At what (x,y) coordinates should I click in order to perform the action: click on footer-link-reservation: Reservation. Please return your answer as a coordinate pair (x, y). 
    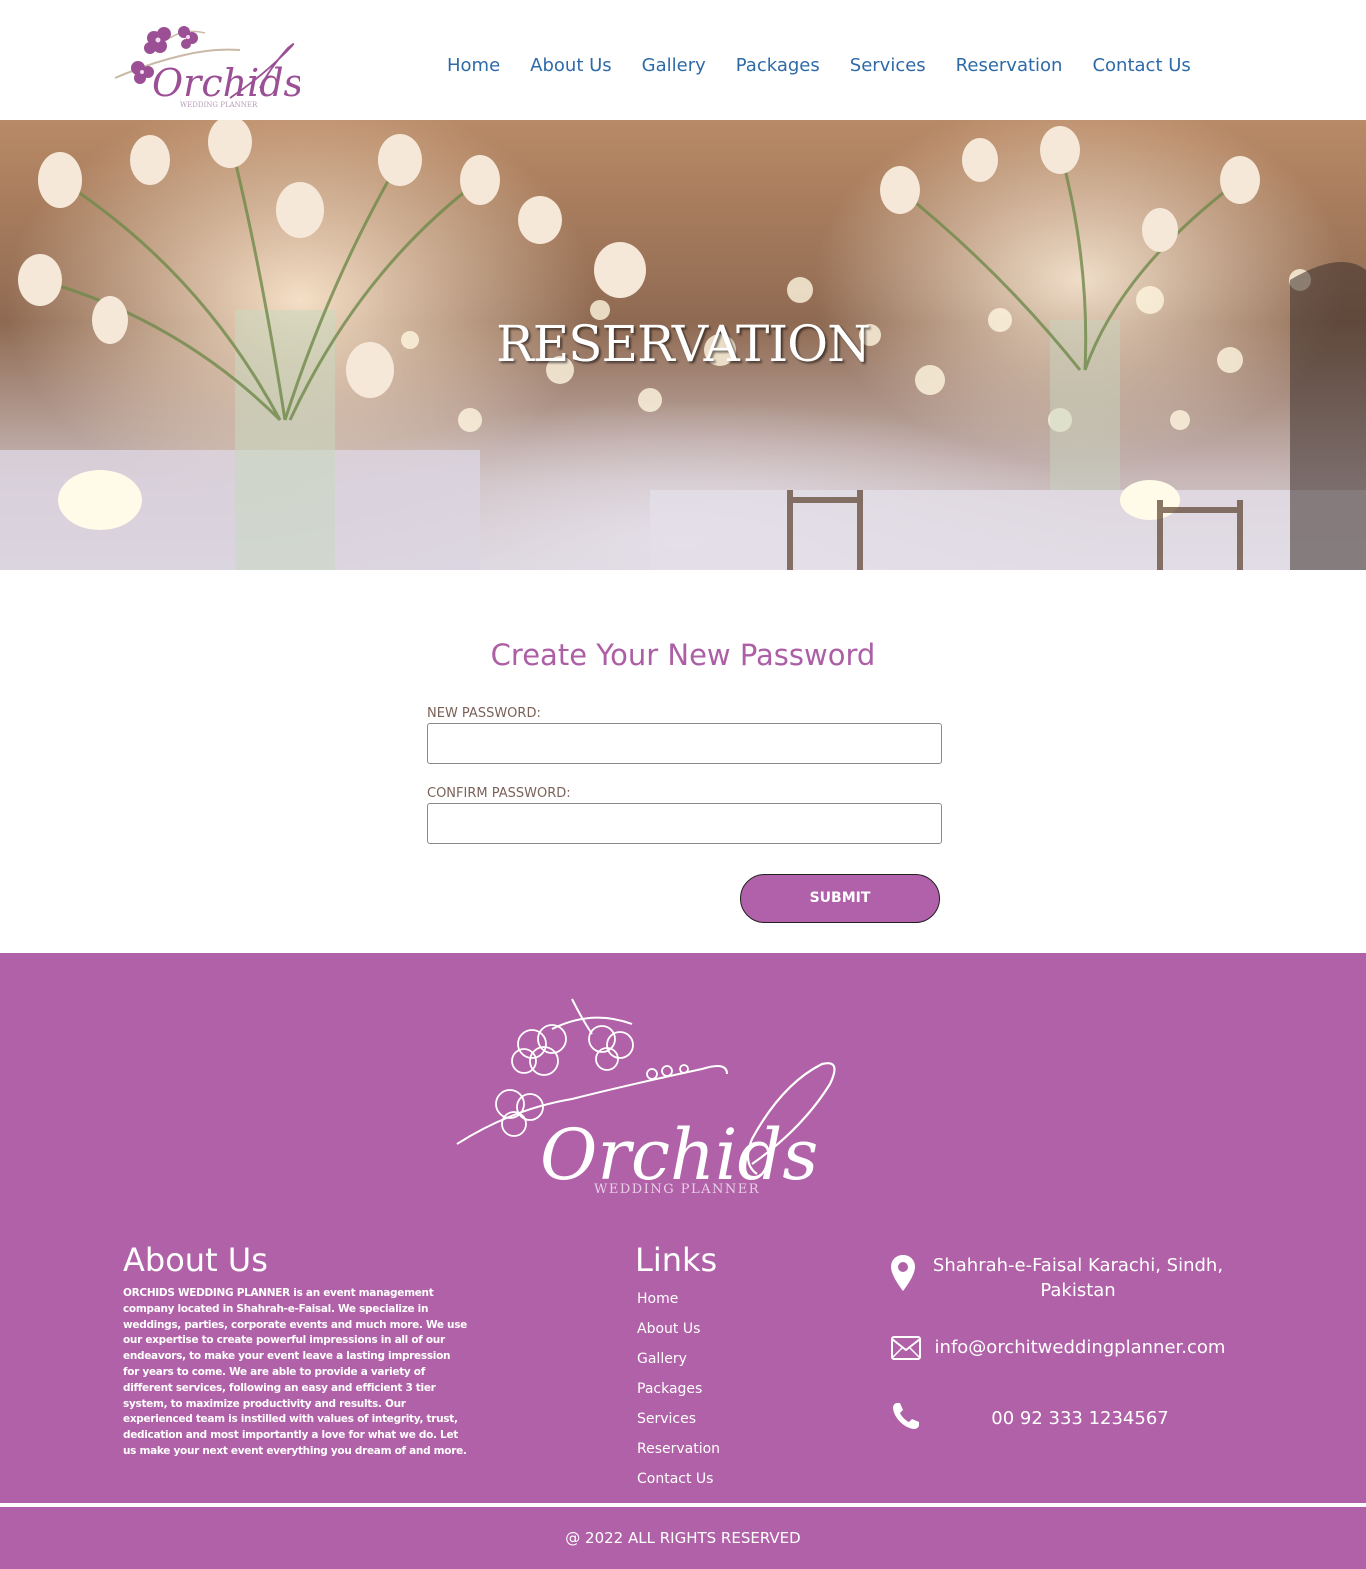
    Looking at the image, I should click on (678, 1456).